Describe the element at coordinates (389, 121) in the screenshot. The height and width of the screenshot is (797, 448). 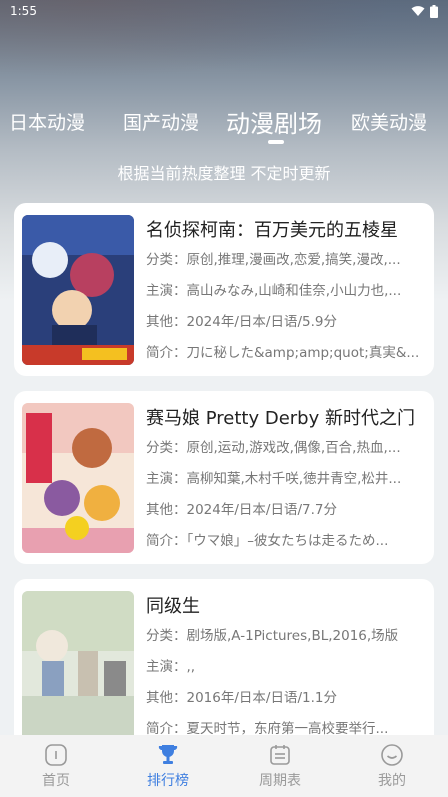
I see `tab-western-anime: 欧美动漫` at that location.